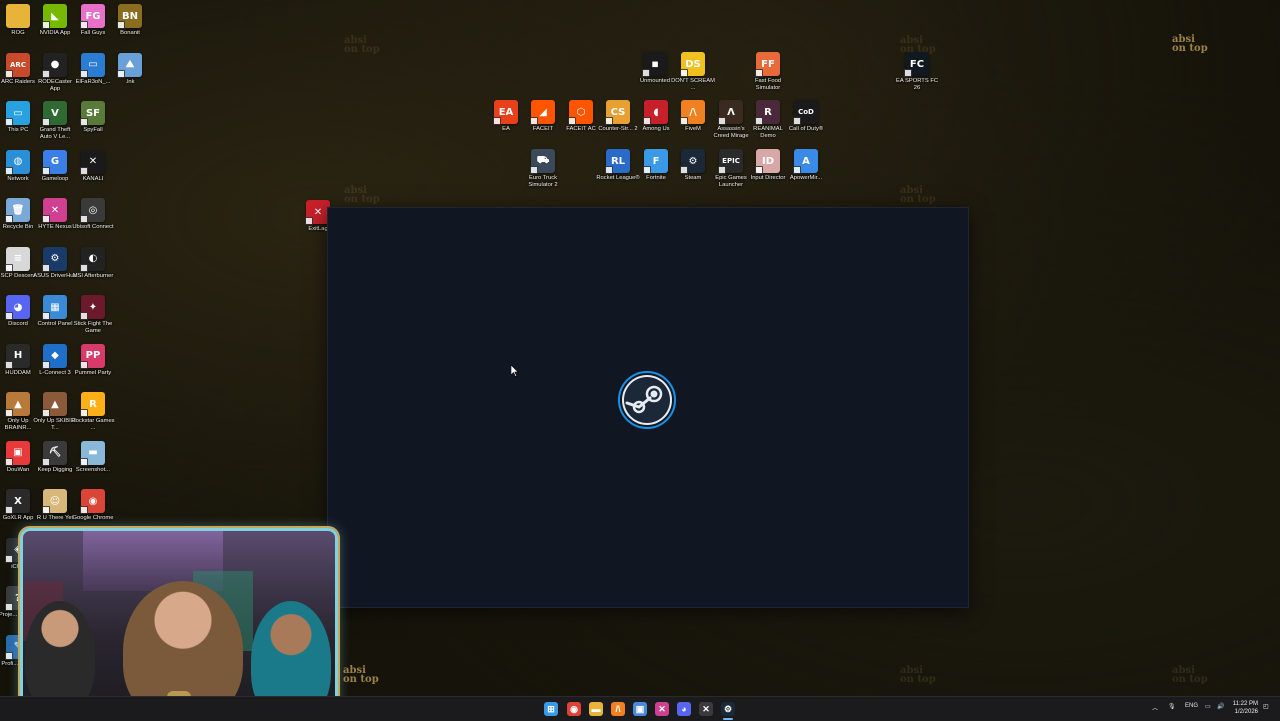 The height and width of the screenshot is (721, 1280). What do you see at coordinates (92, 404) in the screenshot?
I see `rockstar-icon: R` at bounding box center [92, 404].